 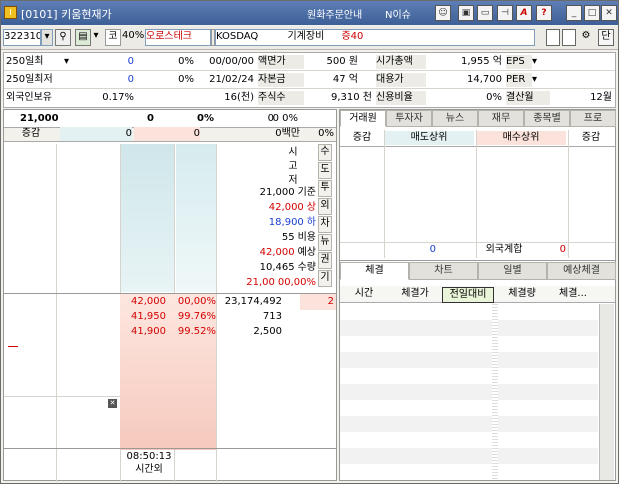 I want to click on pin-icon: ⊣, so click(x=505, y=13).